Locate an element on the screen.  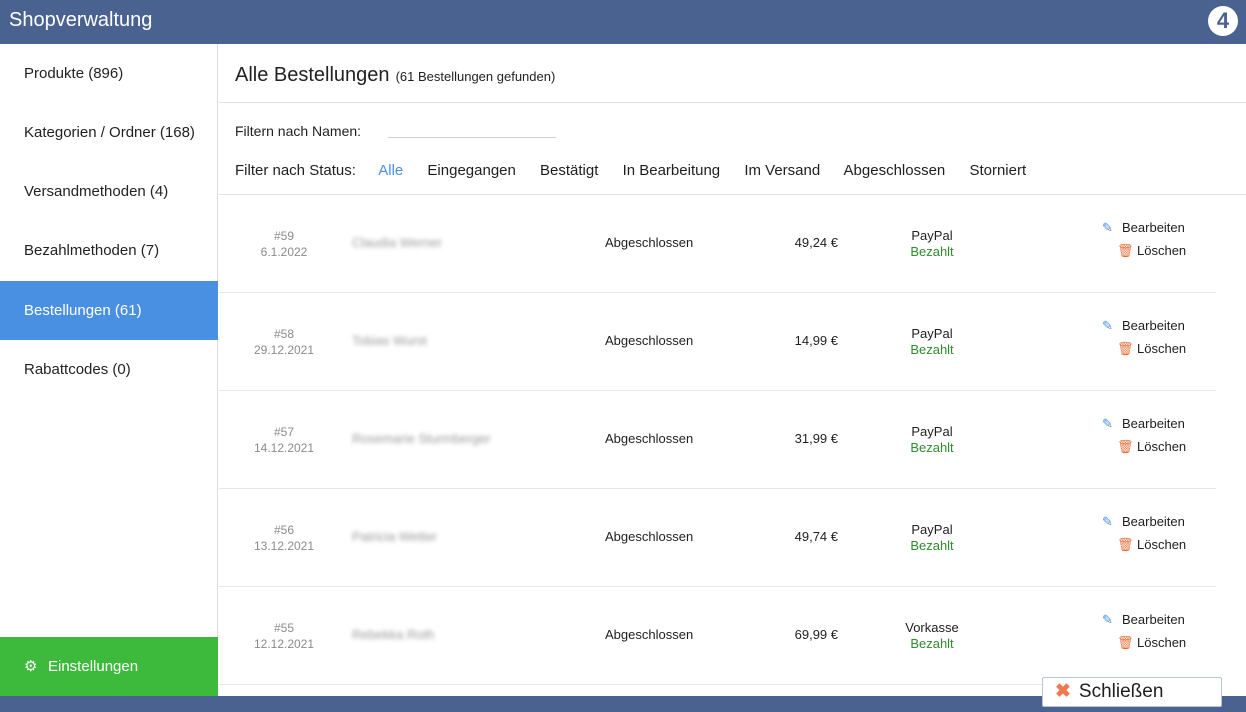
order-number: #55 is located at coordinates (284, 628).